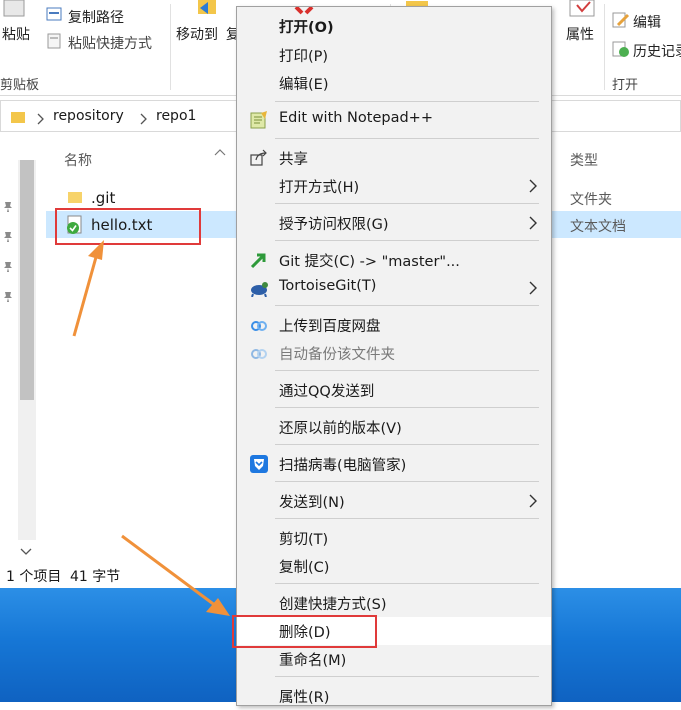 This screenshot has height=710, width=681. Describe the element at coordinates (293, 160) in the screenshot. I see `menu-item-label: 共享` at that location.